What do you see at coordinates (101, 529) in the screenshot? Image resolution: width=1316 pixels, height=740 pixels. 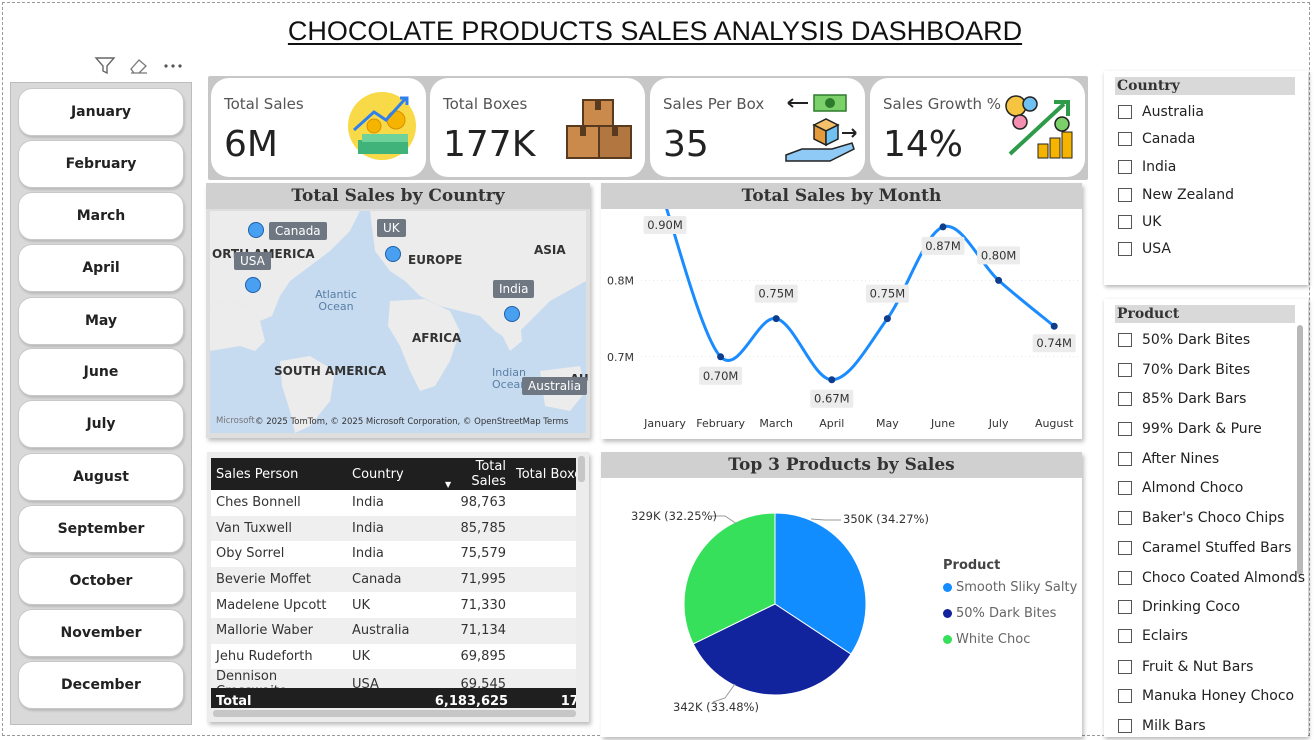 I see `month-button-september: September` at bounding box center [101, 529].